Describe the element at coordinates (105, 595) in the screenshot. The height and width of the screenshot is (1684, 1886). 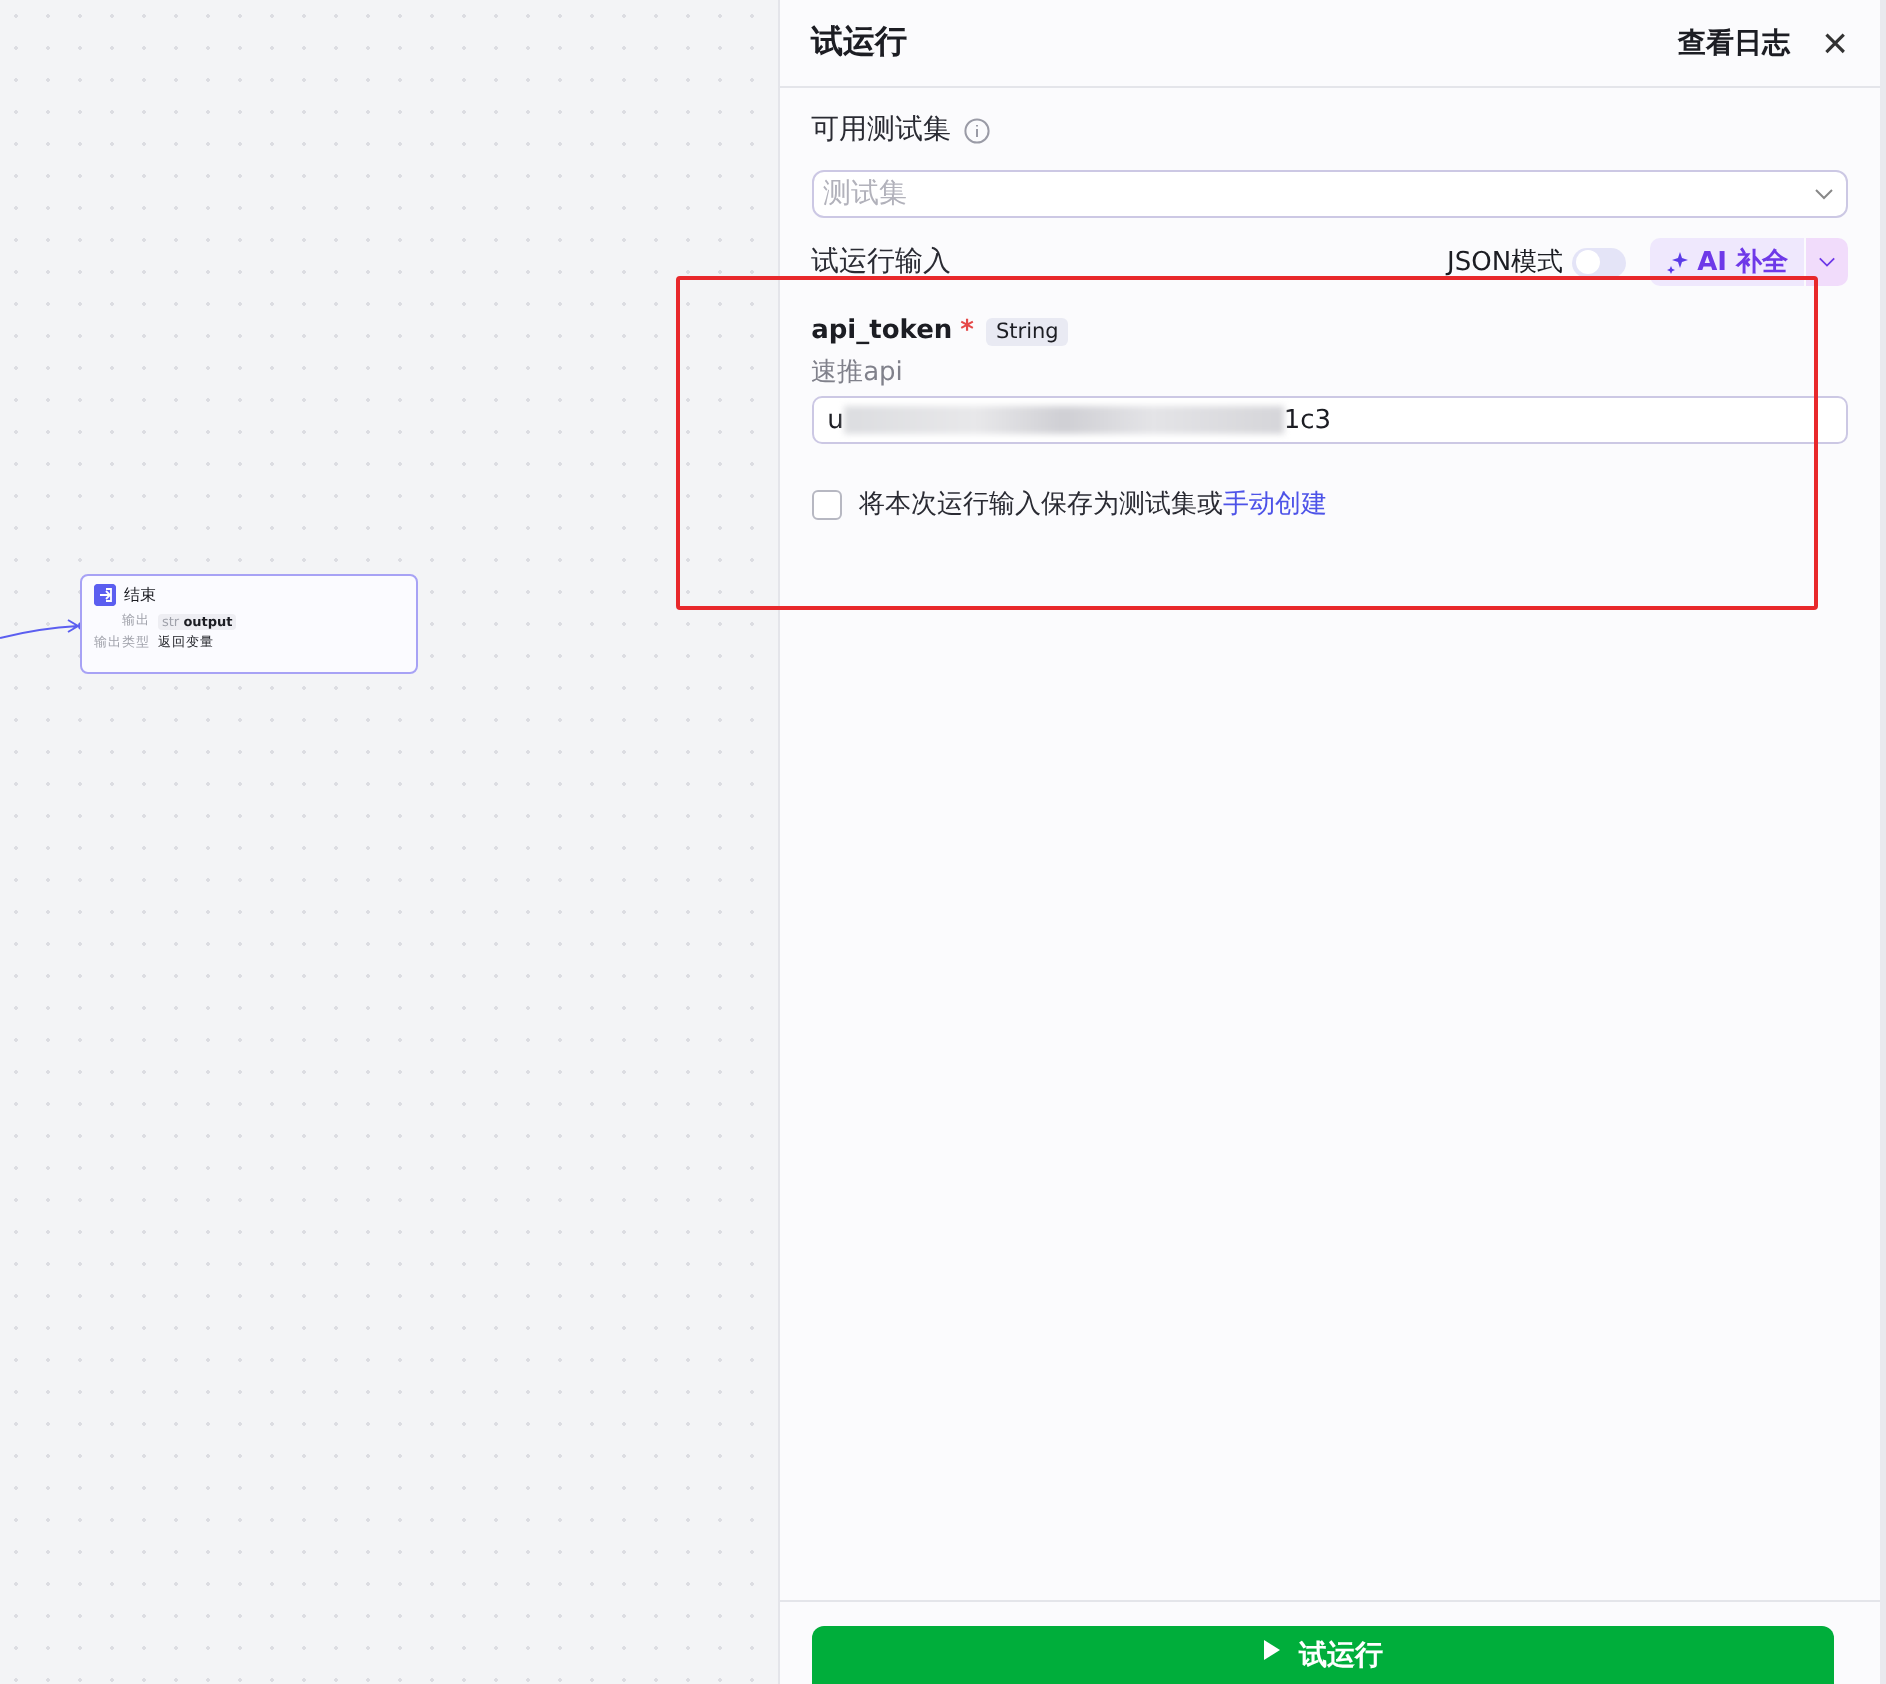
I see `exit-icon` at that location.